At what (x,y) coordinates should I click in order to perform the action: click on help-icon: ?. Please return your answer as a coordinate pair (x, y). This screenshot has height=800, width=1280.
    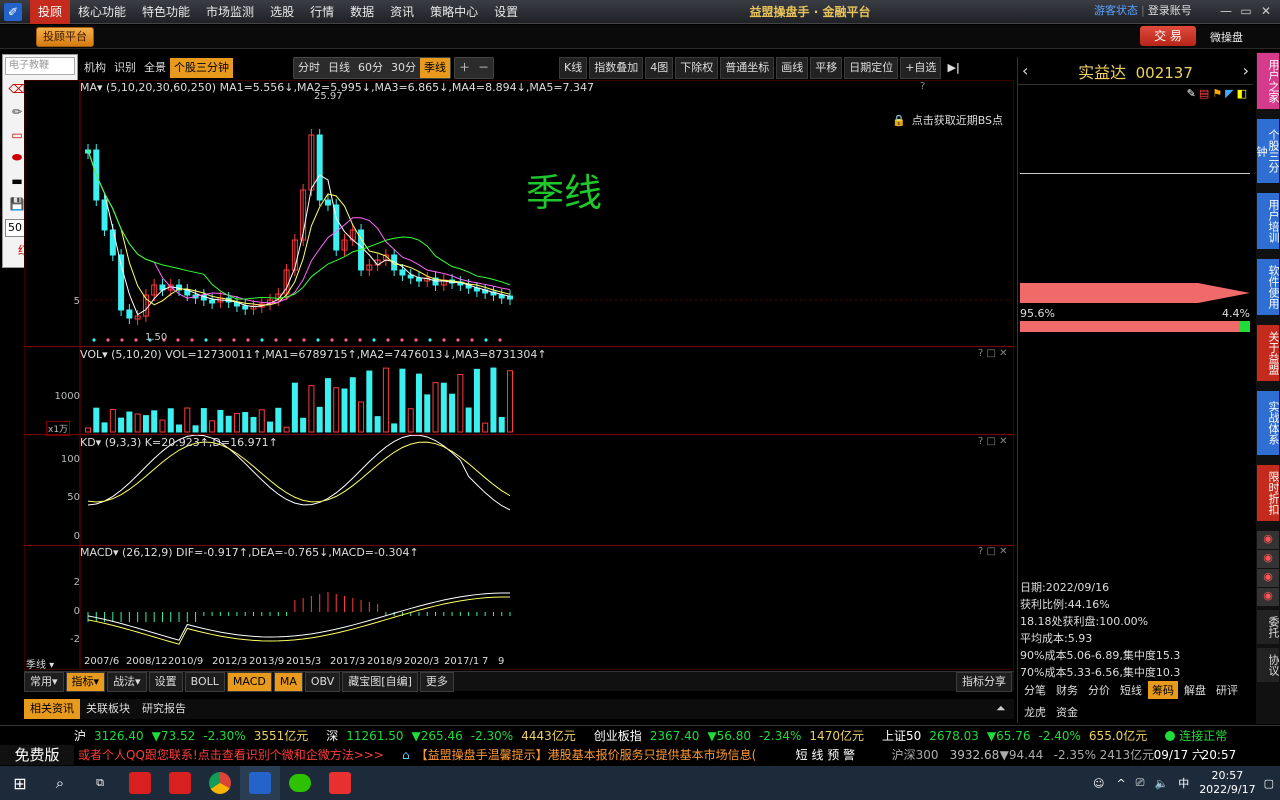
    Looking at the image, I should click on (922, 86).